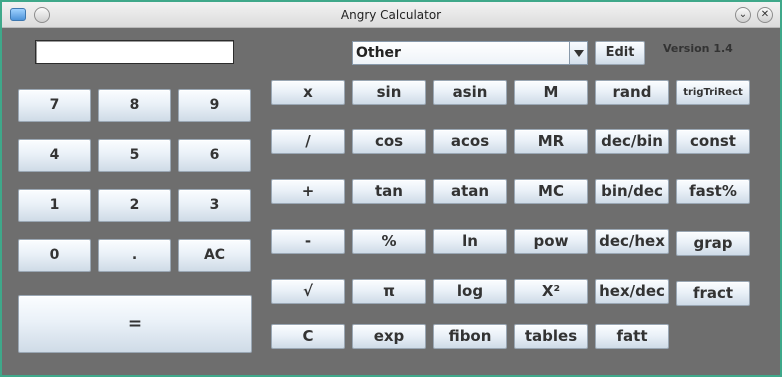 Image resolution: width=782 pixels, height=377 pixels. Describe the element at coordinates (389, 191) in the screenshot. I see `tan-button: tan` at that location.